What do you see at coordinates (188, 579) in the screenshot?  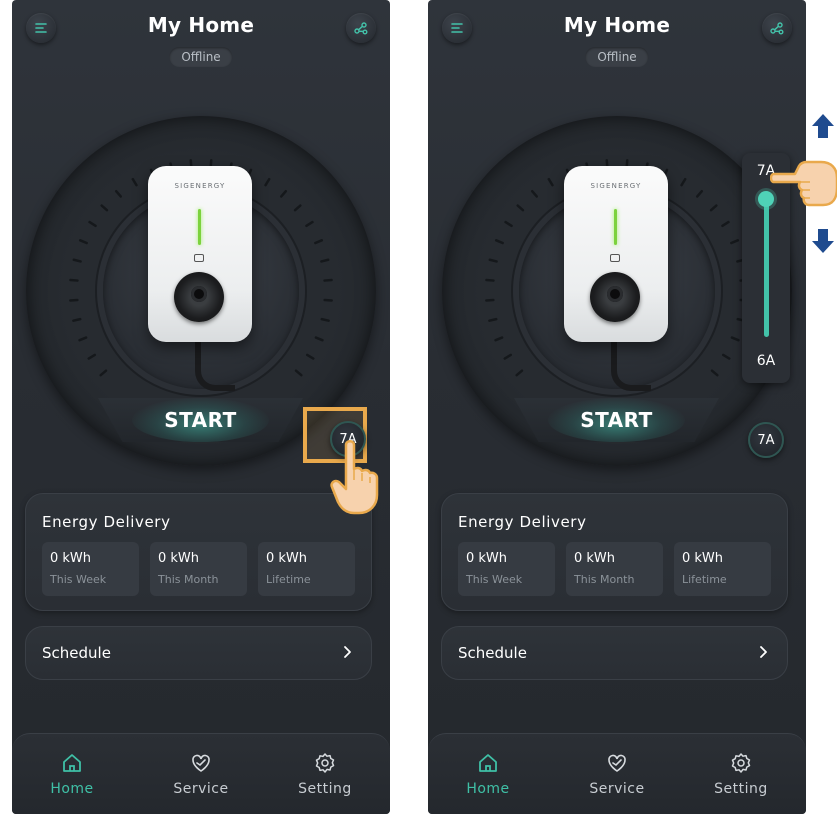 I see `stat-label: This Month` at bounding box center [188, 579].